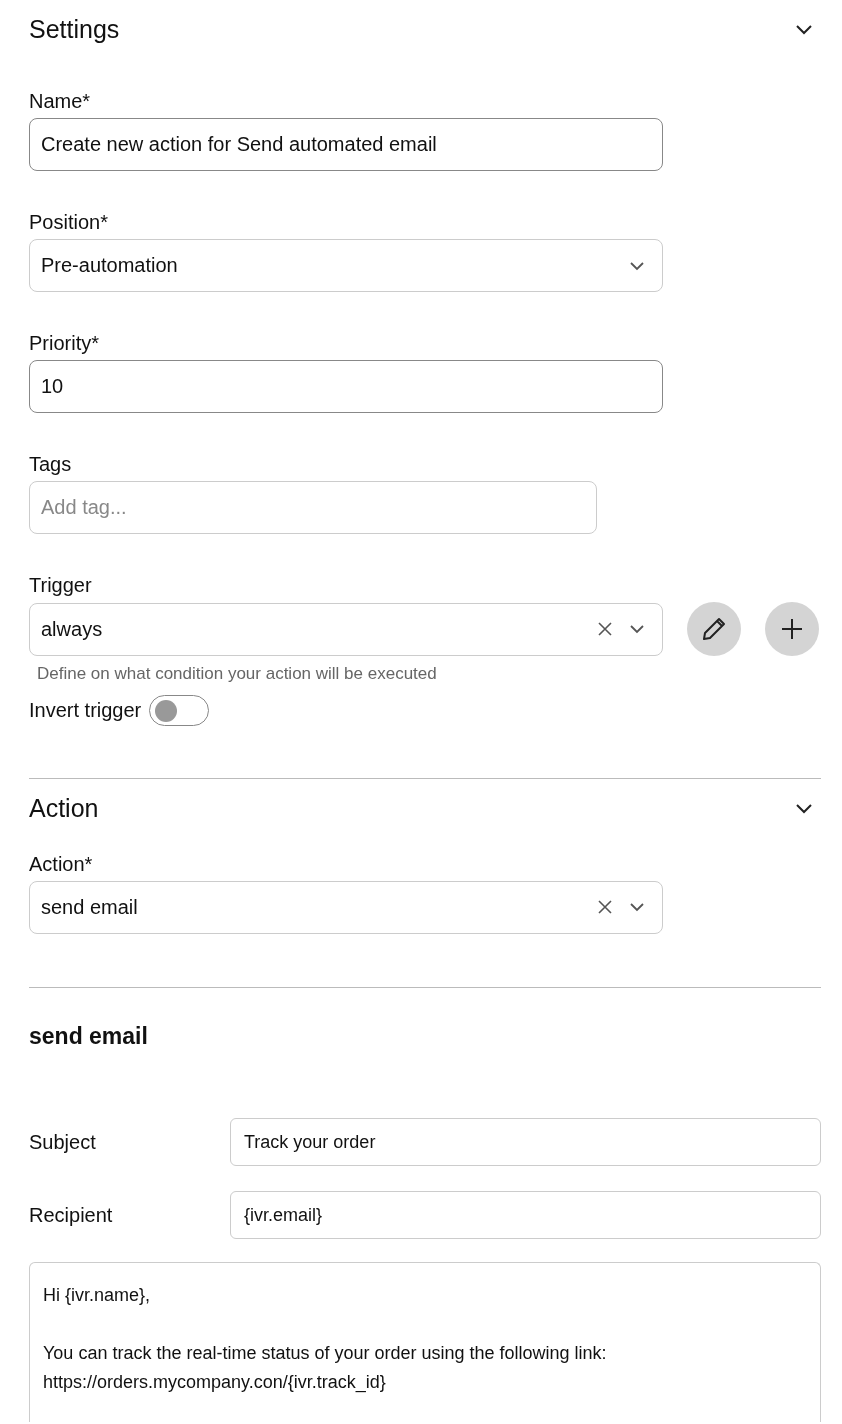 The image size is (842, 1424). What do you see at coordinates (425, 1342) in the screenshot?
I see `message-body-field: Hi {ivr.name}, You can track the real-time status of your order using the following link: https://orders.mycompany.con/{ivr.track_id}` at bounding box center [425, 1342].